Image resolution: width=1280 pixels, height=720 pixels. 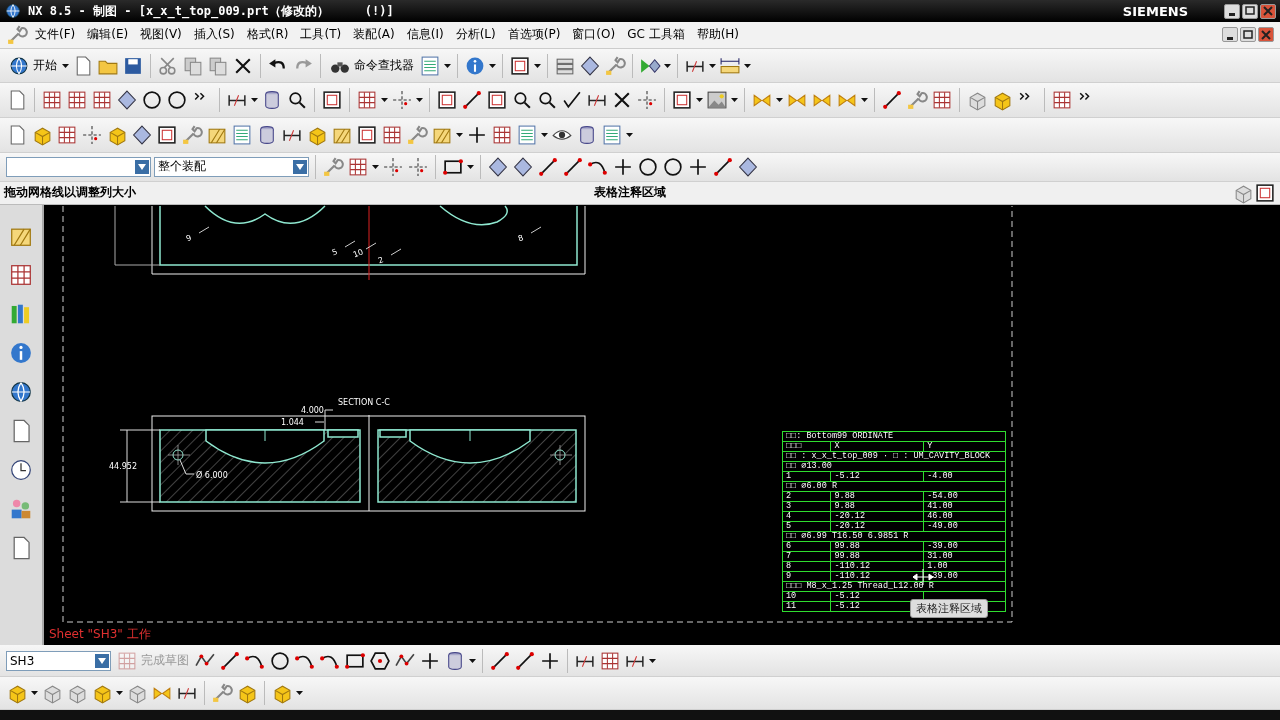 What do you see at coordinates (806, 546) in the screenshot?
I see `table-cell: 6` at bounding box center [806, 546].